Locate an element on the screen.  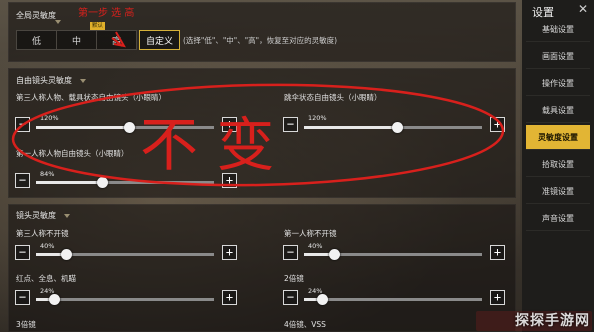
sidebar-item-pickup: 拾取设置 is located at coordinates (558, 164).